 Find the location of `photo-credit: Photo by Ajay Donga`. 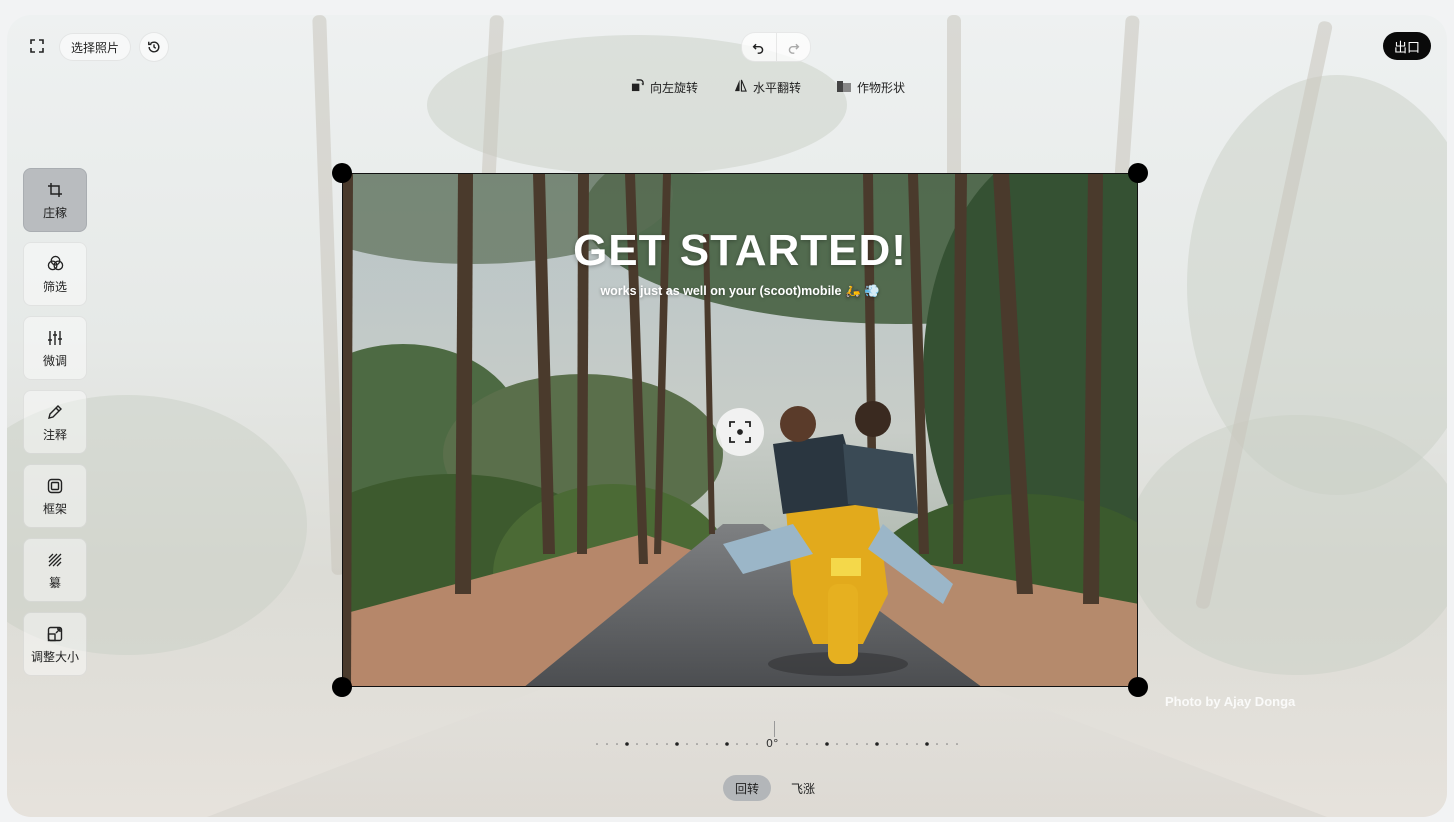

photo-credit: Photo by Ajay Donga is located at coordinates (1230, 701).